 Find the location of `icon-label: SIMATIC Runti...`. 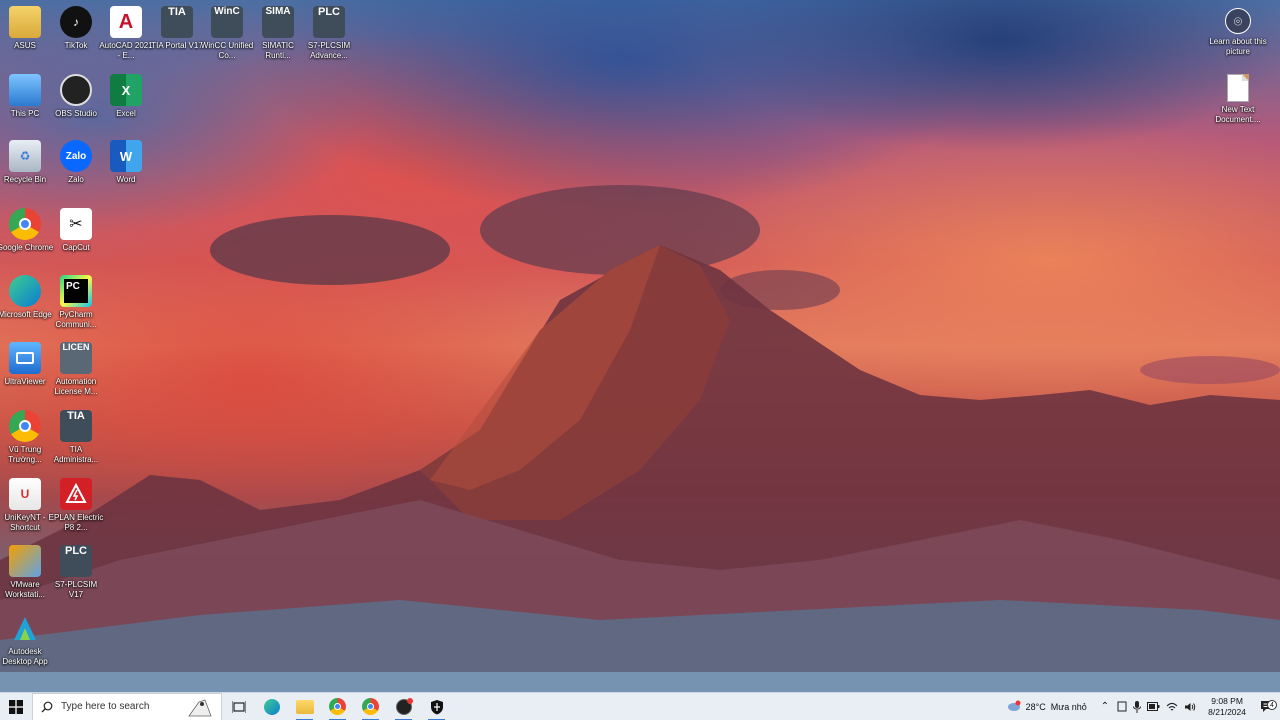

icon-label: SIMATIC Runti... is located at coordinates (278, 50).